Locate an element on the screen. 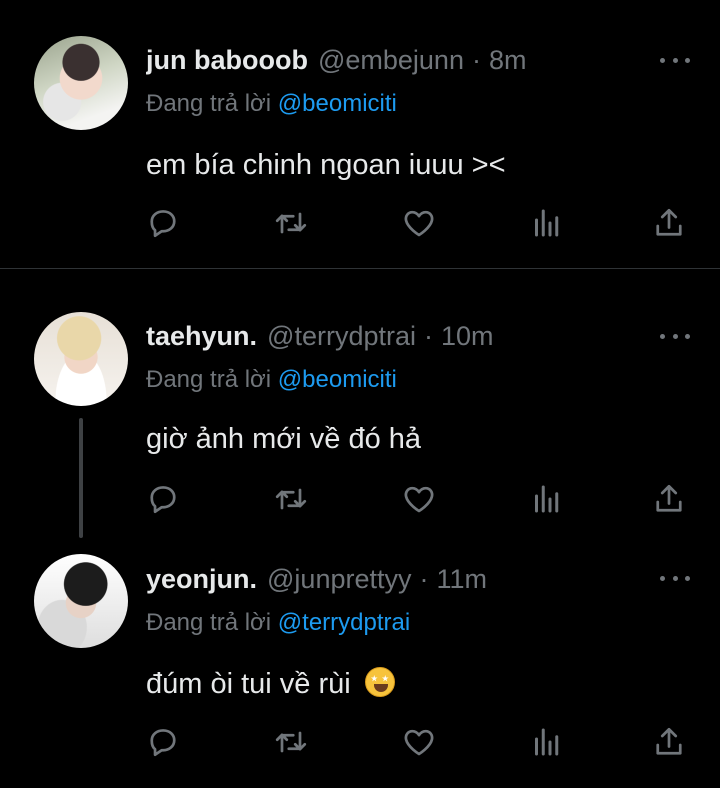  thread-connector is located at coordinates (81, 478).